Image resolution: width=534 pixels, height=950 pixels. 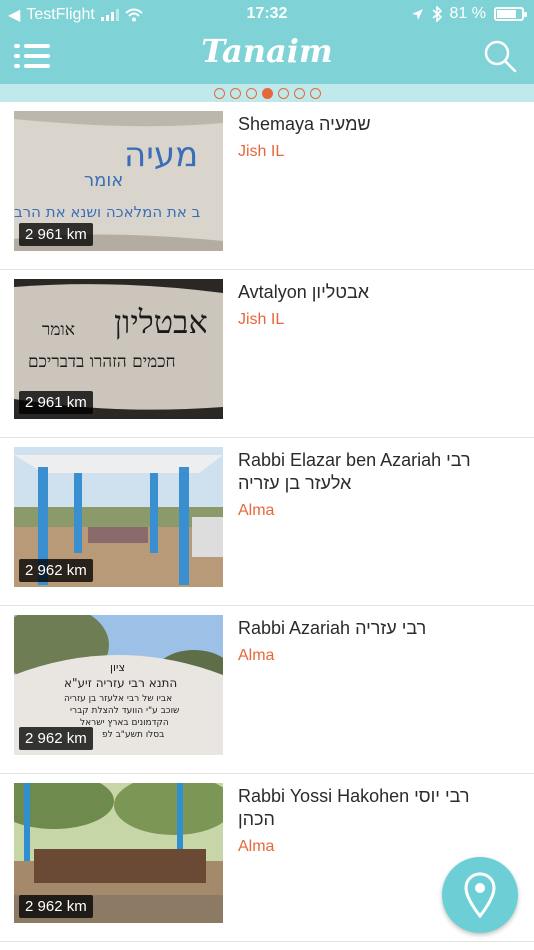 I want to click on search-icon, so click(x=500, y=56).